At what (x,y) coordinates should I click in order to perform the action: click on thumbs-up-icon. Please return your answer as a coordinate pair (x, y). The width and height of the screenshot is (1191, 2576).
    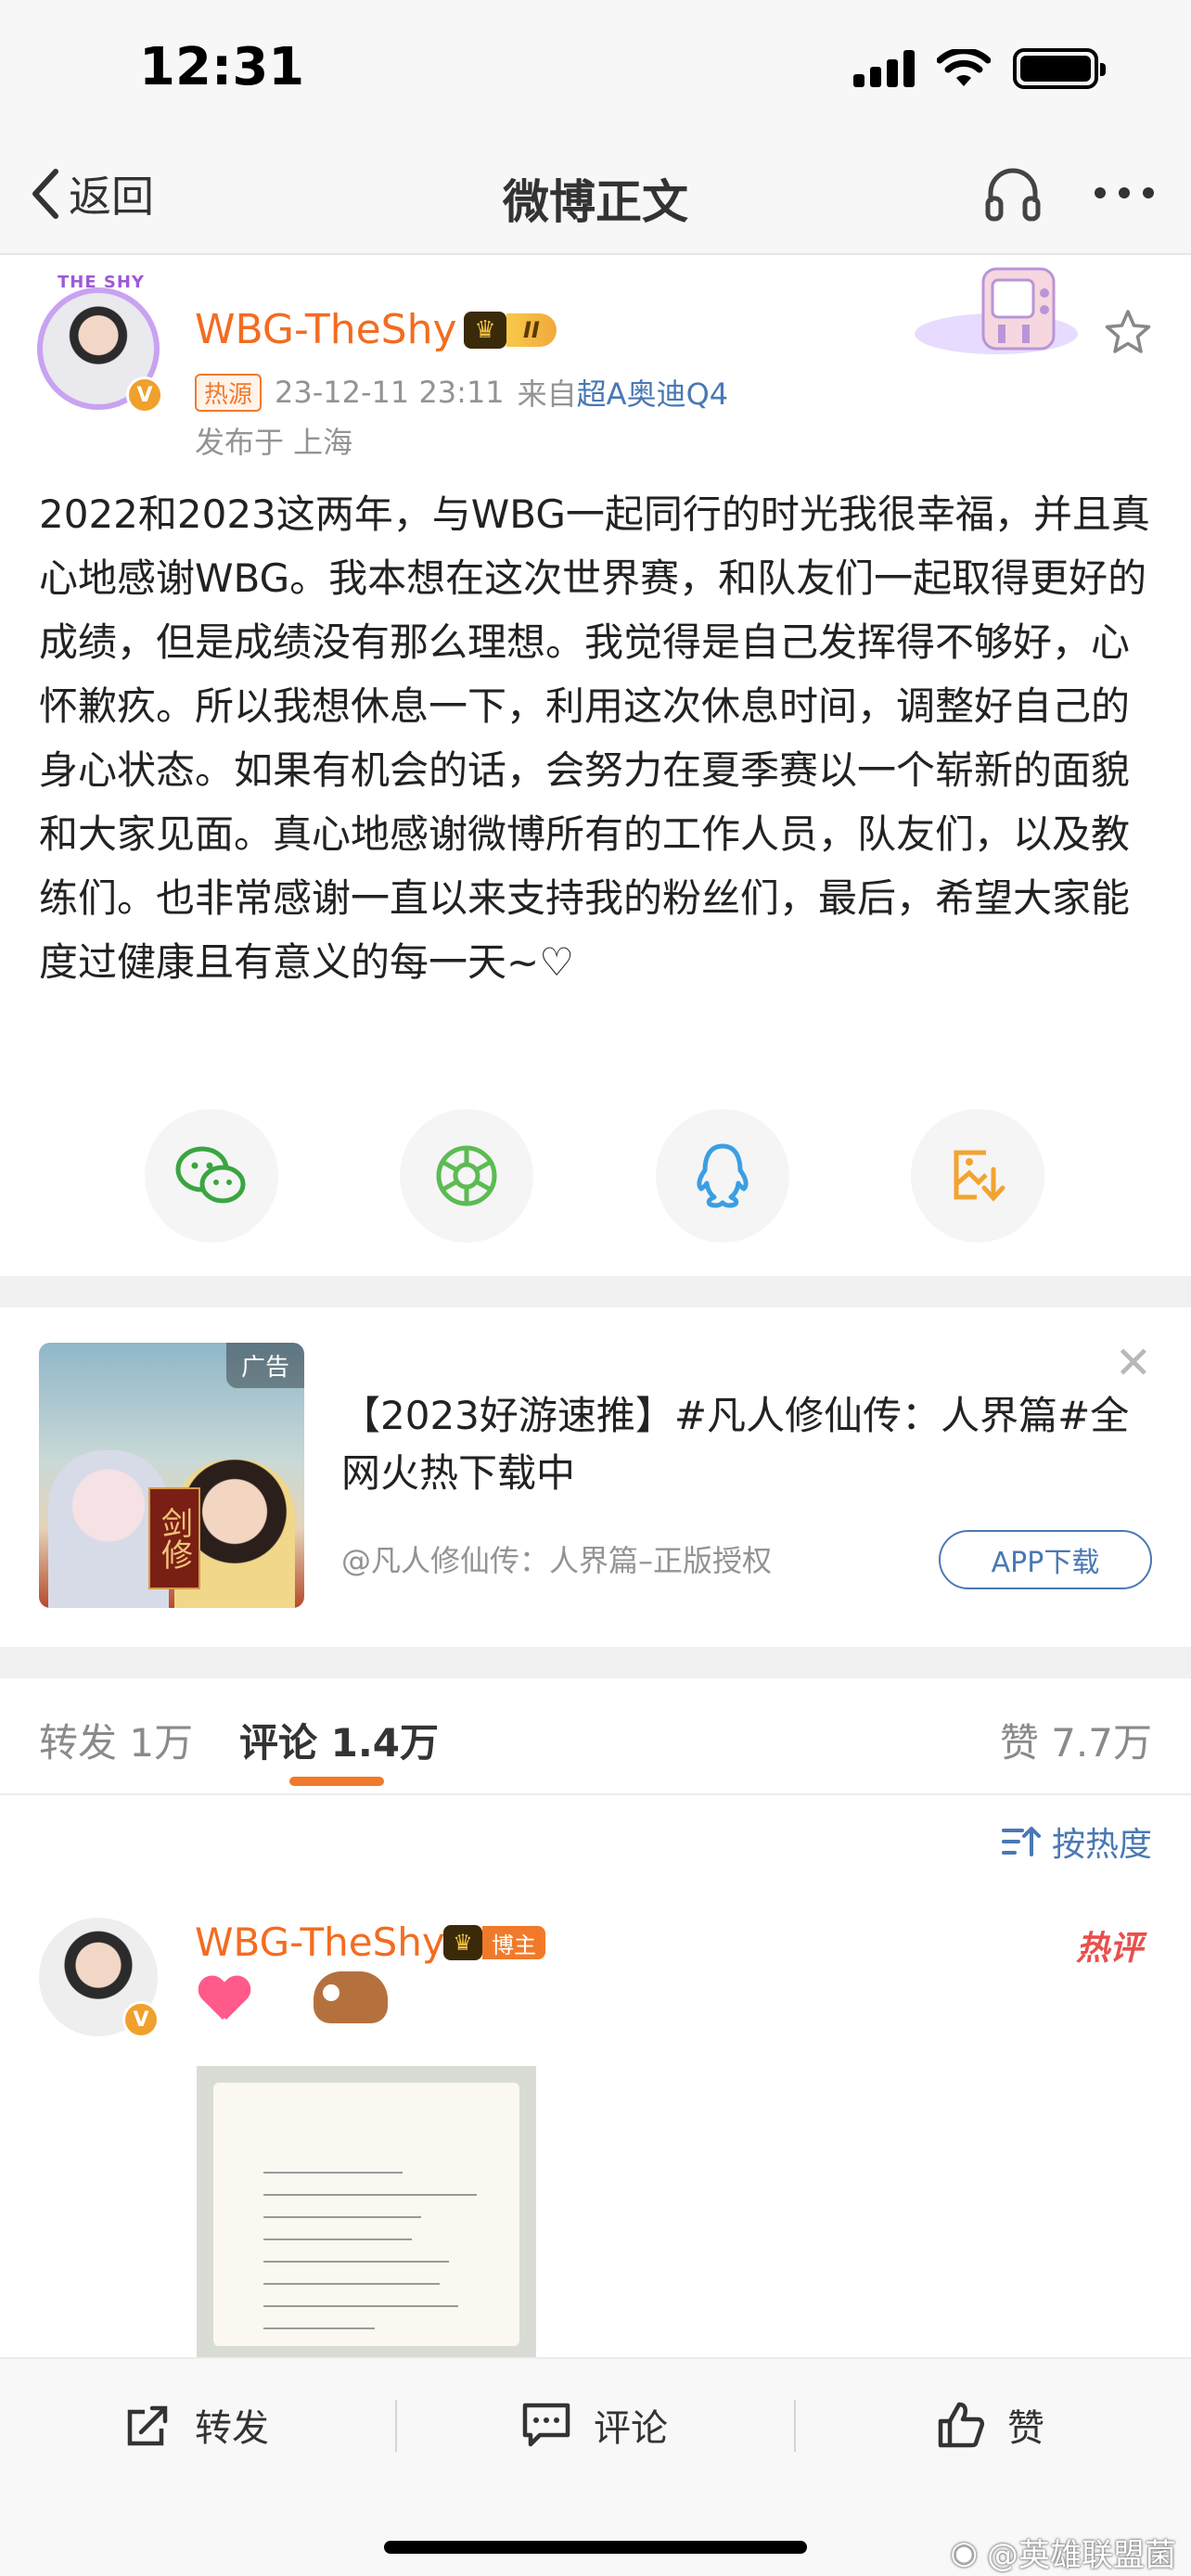
    Looking at the image, I should click on (962, 2425).